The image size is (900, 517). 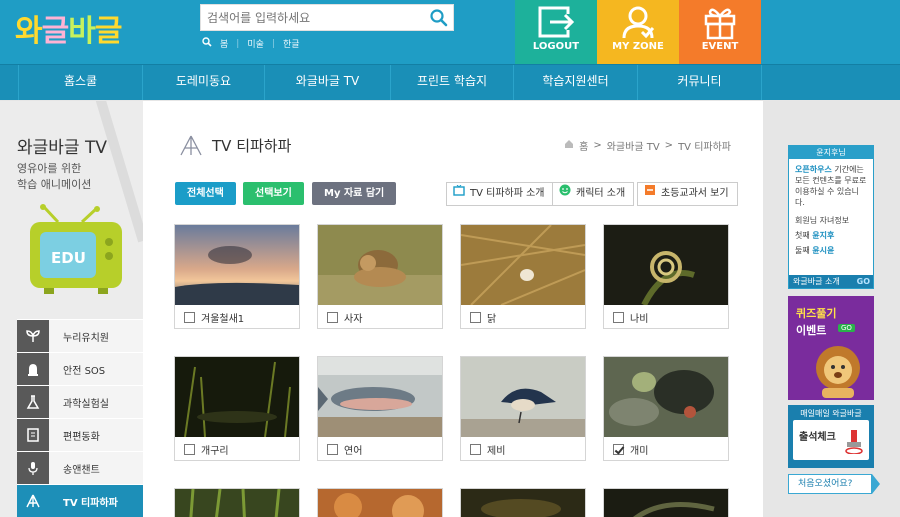 What do you see at coordinates (583, 145) in the screenshot?
I see `breadcrumb-home: 홈` at bounding box center [583, 145].